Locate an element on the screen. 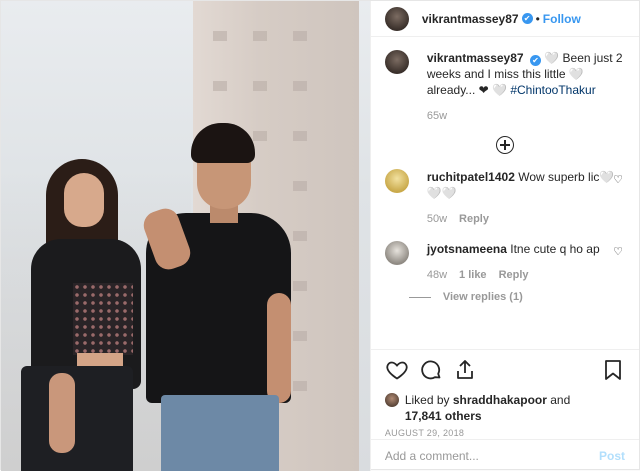  view-replies-button: View replies (1) is located at coordinates (516, 297).